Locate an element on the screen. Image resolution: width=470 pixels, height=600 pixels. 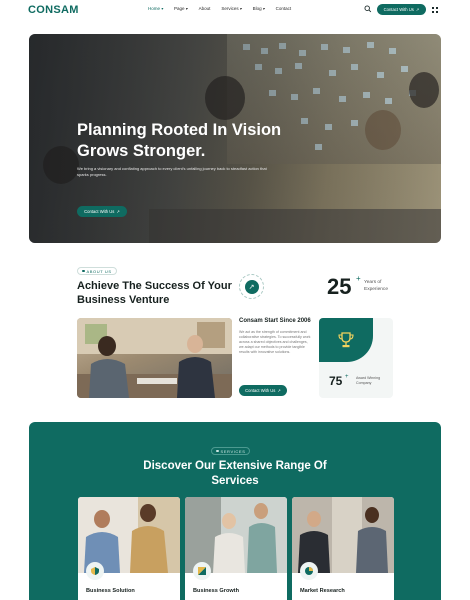
years-plus: + is located at coordinates (358, 278).